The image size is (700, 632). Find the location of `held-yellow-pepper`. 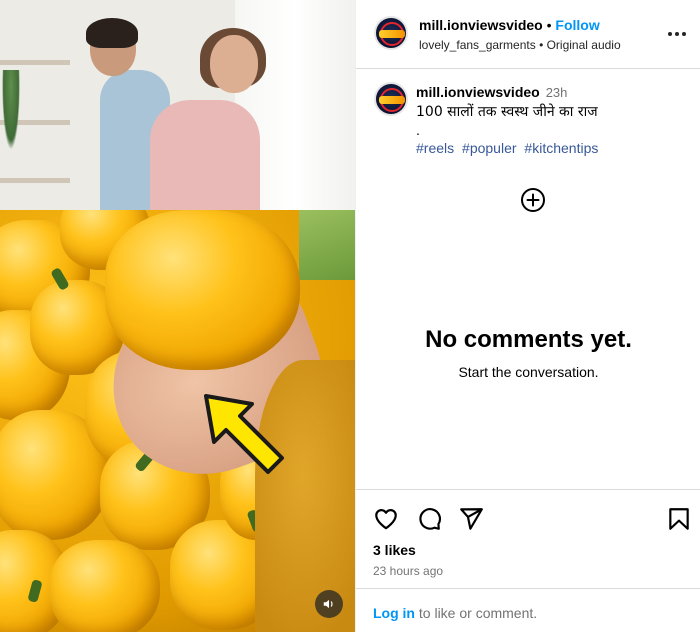

held-yellow-pepper is located at coordinates (202, 290).